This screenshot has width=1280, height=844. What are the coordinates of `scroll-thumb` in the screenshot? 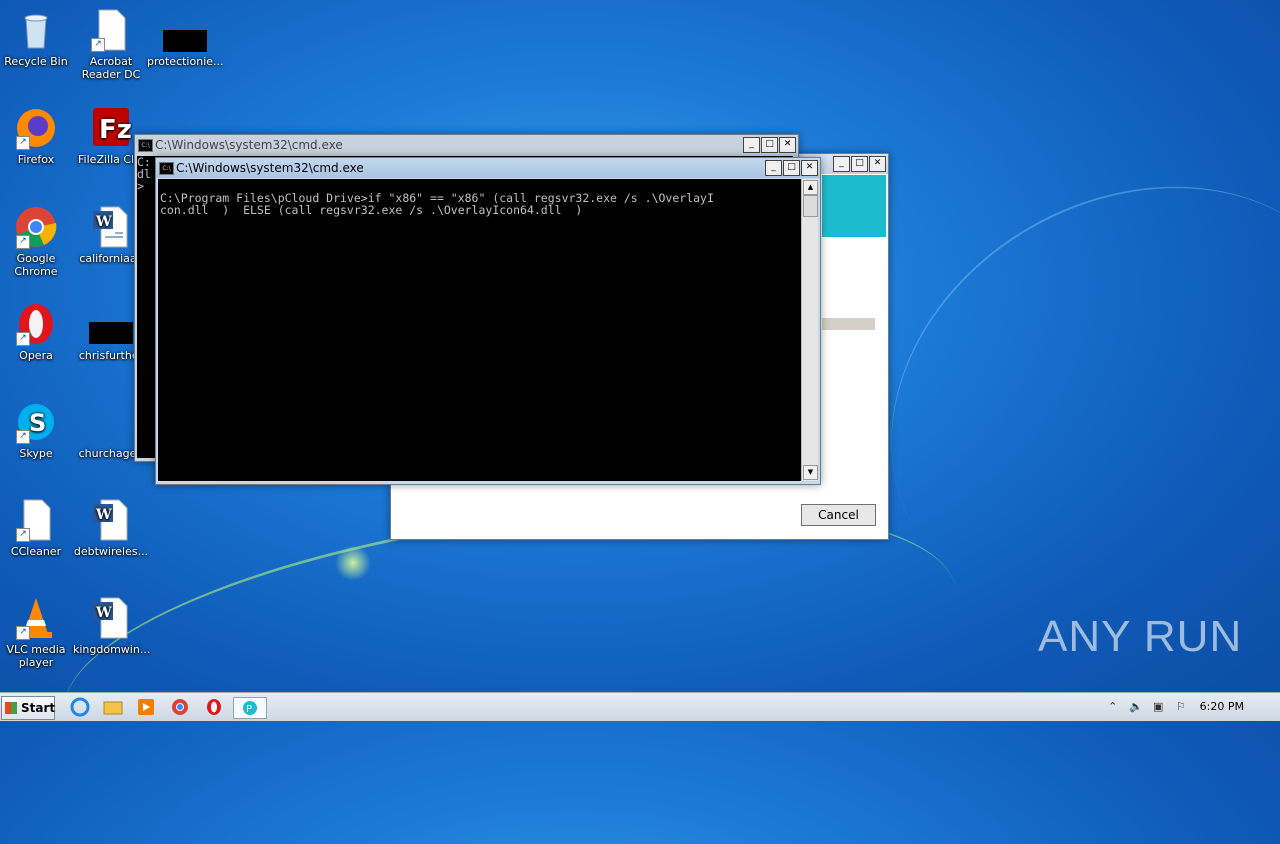 It's located at (810, 206).